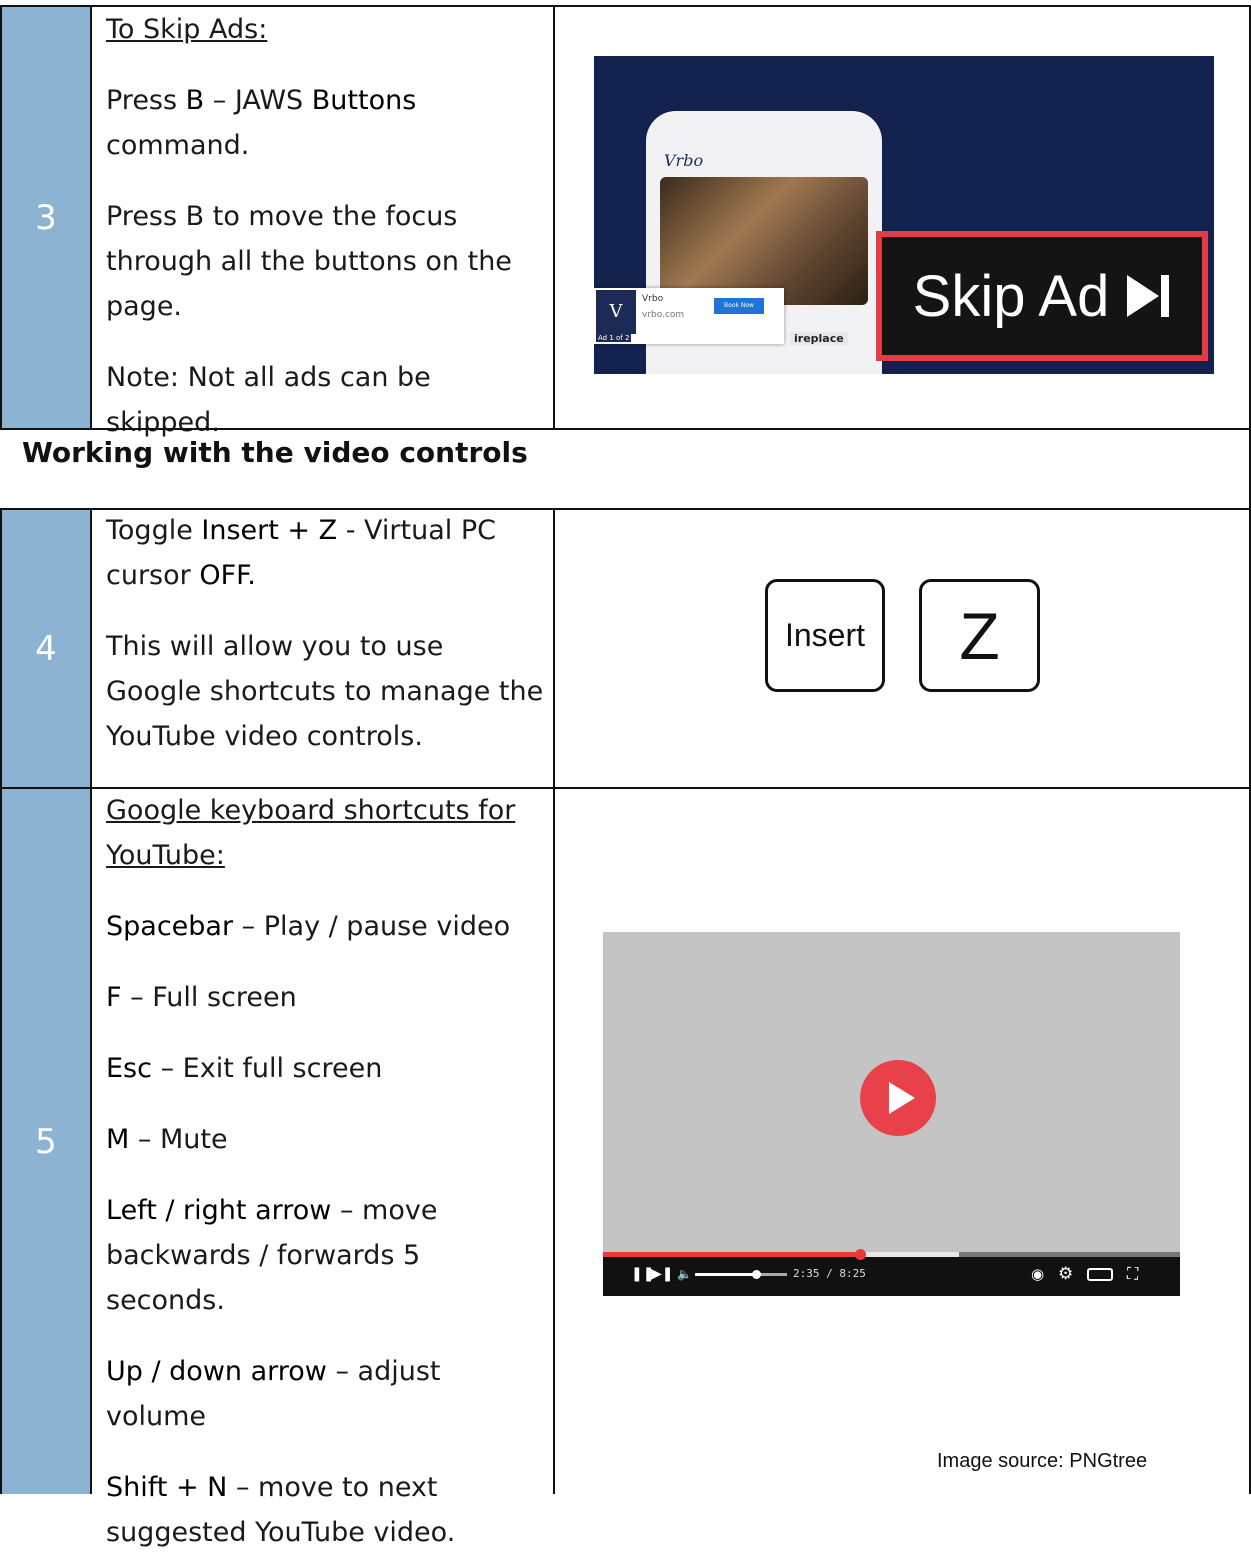 The height and width of the screenshot is (1555, 1251). I want to click on skip-next-icon, so click(1148, 296).